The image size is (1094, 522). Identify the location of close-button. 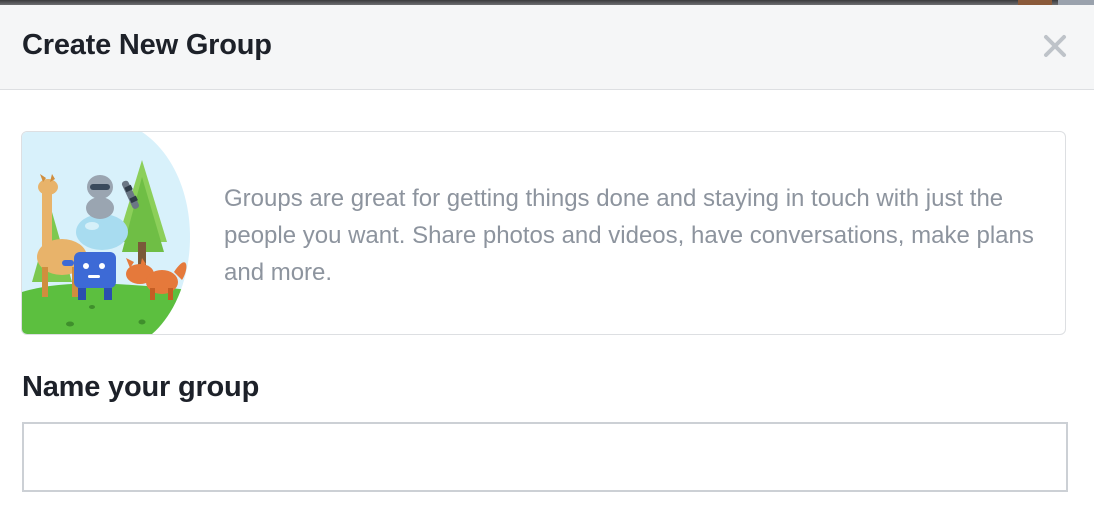
(1055, 46).